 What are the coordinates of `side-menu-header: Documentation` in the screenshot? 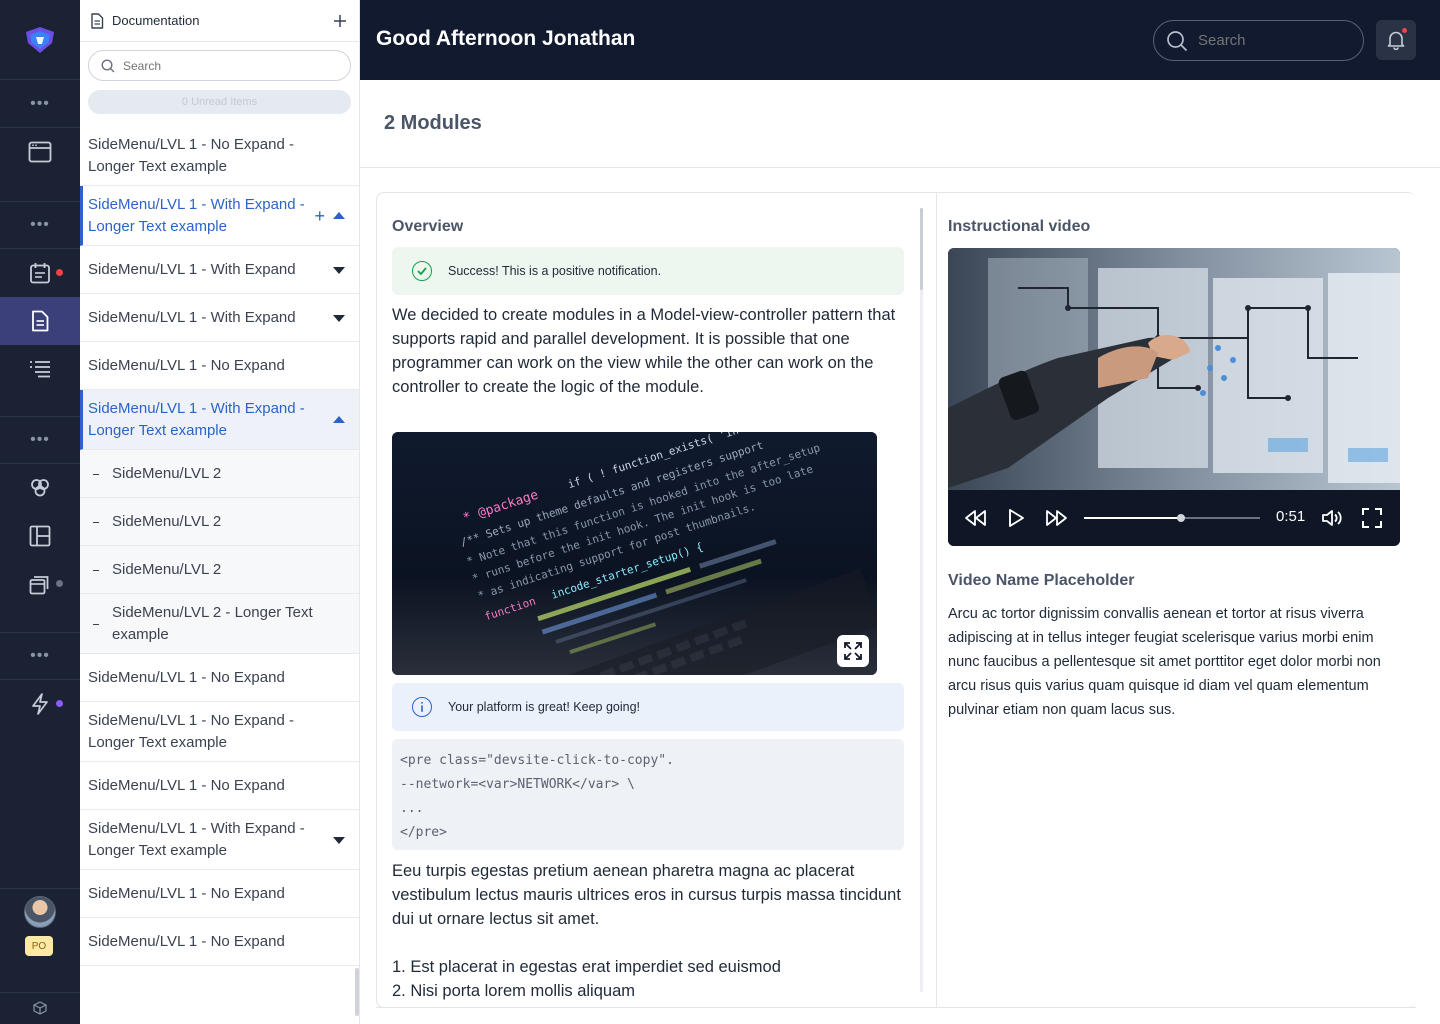 It's located at (219, 21).